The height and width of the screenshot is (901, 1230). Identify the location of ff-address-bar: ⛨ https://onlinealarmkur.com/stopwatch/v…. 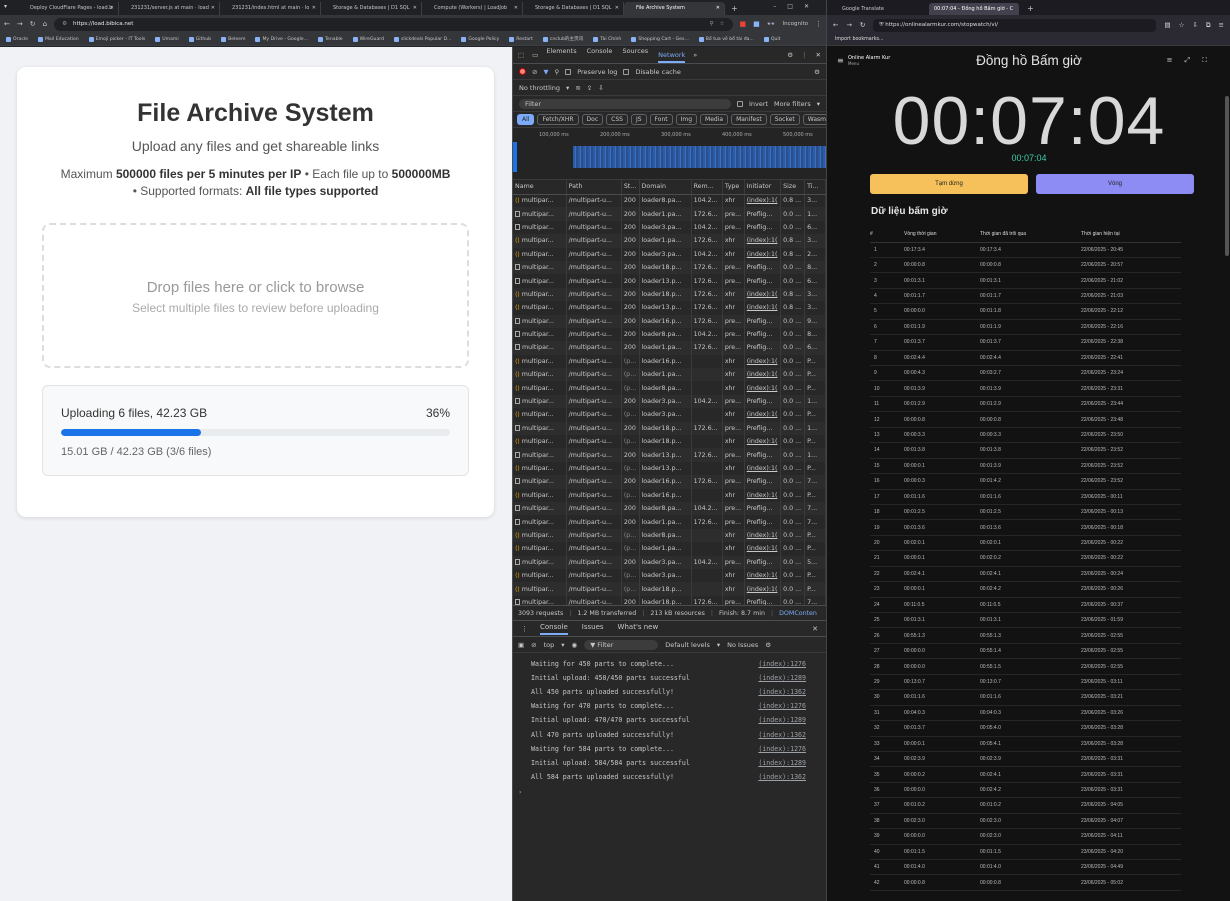
(1015, 25).